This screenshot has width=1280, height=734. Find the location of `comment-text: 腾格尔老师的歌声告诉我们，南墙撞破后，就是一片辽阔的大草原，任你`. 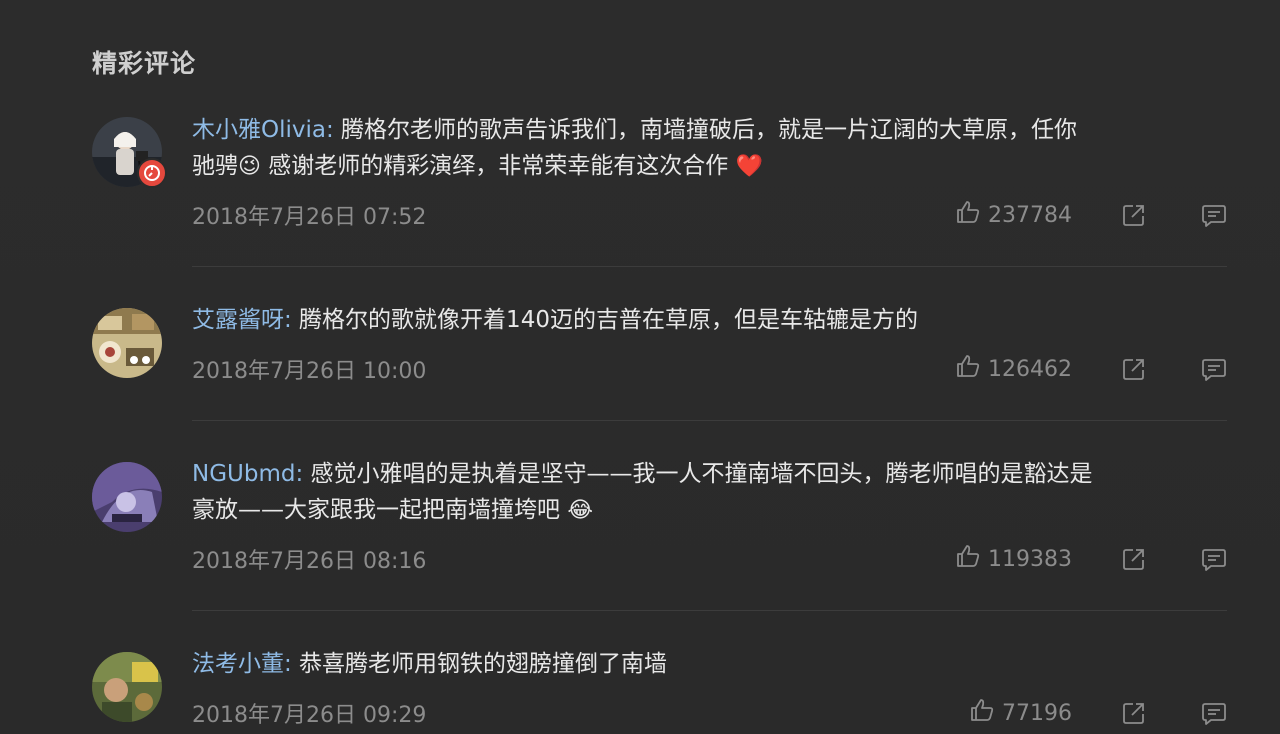

comment-text: 腾格尔老师的歌声告诉我们，南墙撞破后，就是一片辽阔的大草原，任你 is located at coordinates (705, 130).